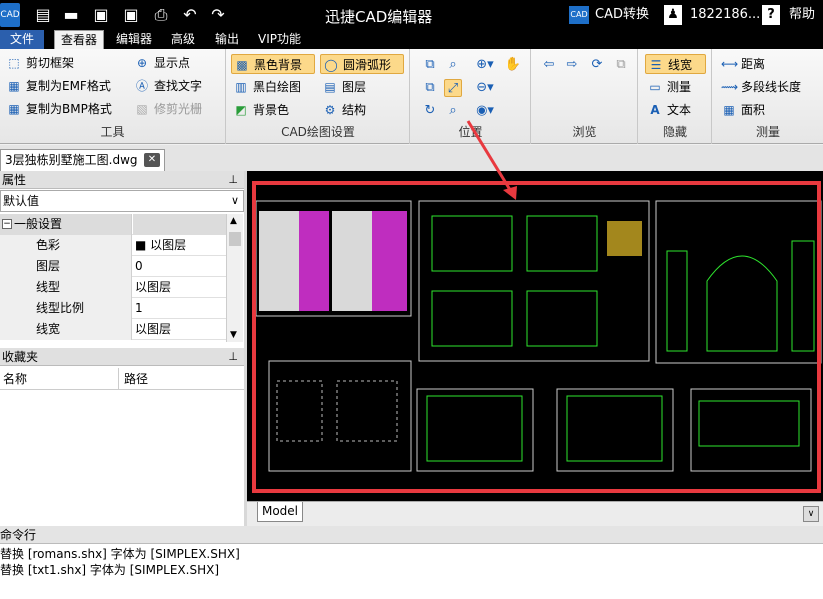 Image resolution: width=823 pixels, height=599 pixels. I want to click on tab-advanced: 高级, so click(183, 39).